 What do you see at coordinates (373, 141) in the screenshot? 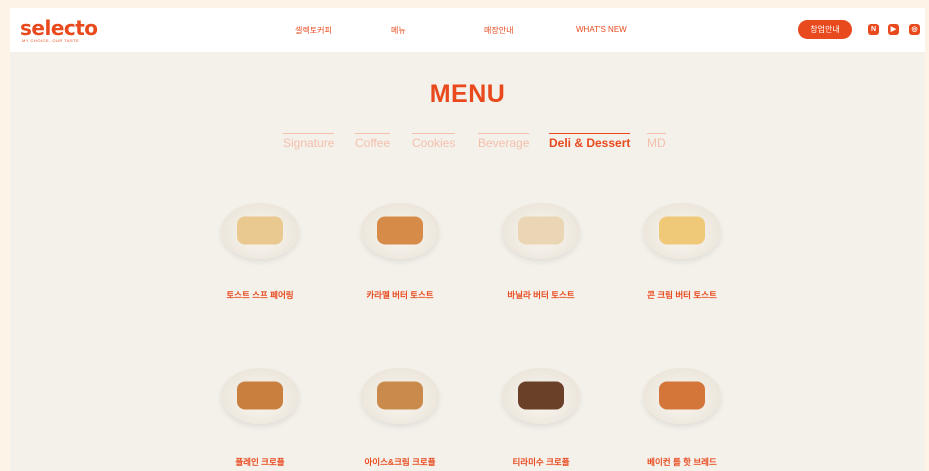
I see `tab-coffee: Coffee` at bounding box center [373, 141].